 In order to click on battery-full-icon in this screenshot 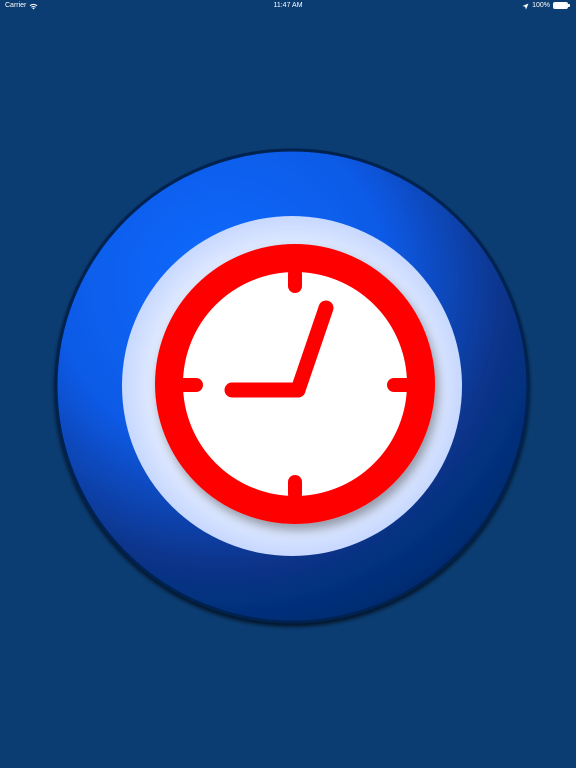, I will do `click(562, 6)`.